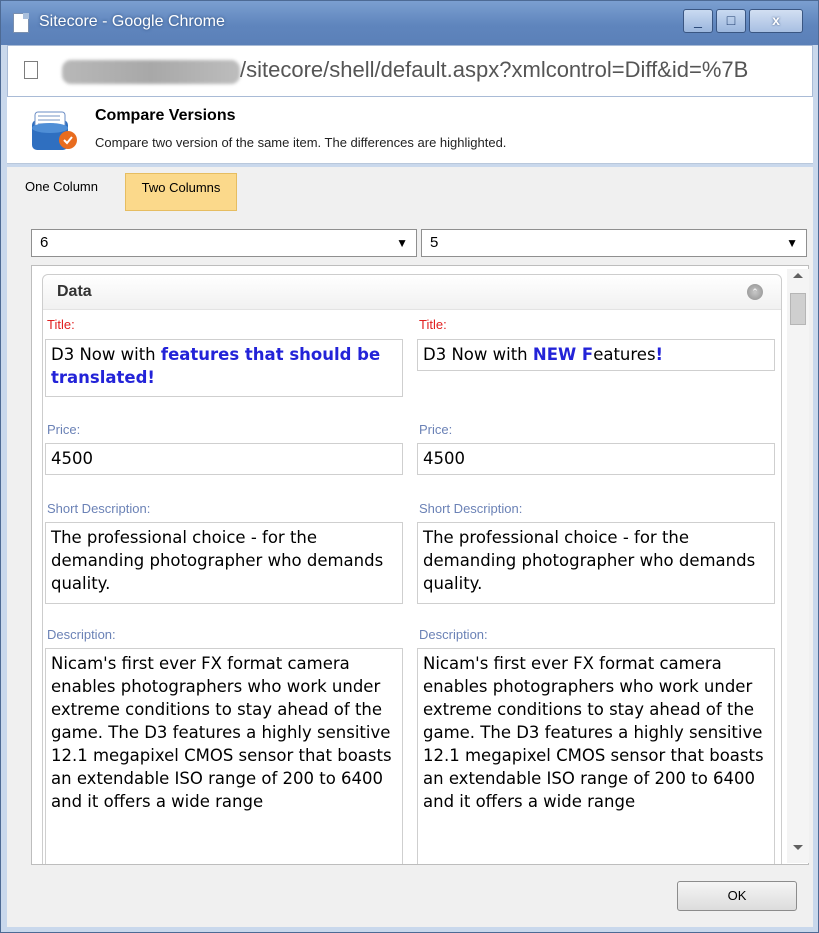 The width and height of the screenshot is (819, 933). I want to click on title-left-plain: D3 Now with, so click(106, 354).